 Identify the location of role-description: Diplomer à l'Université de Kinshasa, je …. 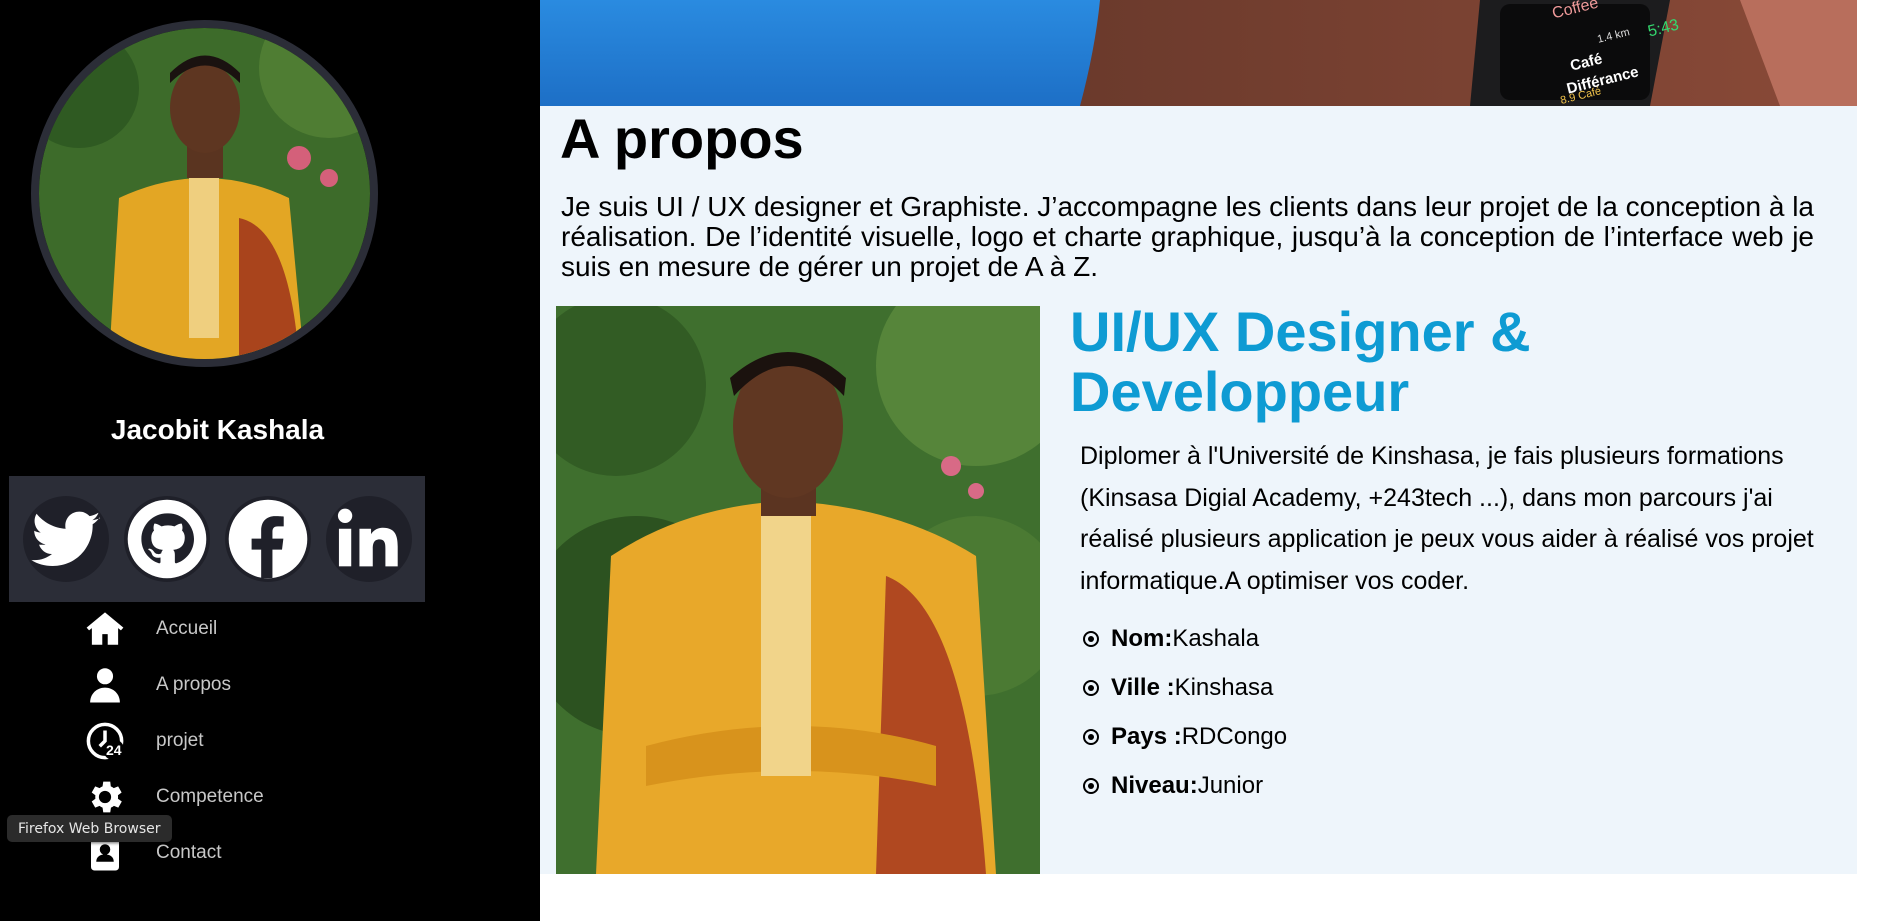
(1447, 518).